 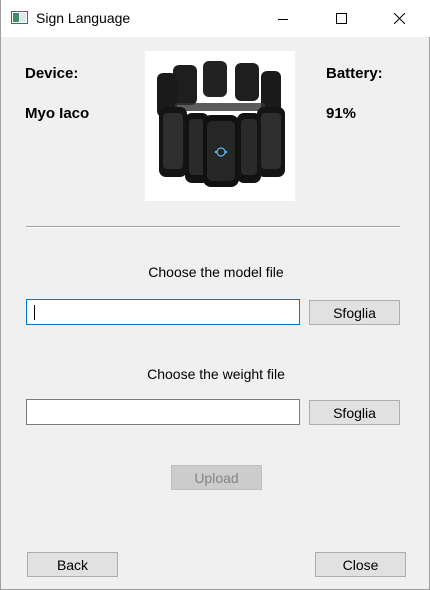 What do you see at coordinates (216, 374) in the screenshot?
I see `weight-file-caption: Choose the weight file` at bounding box center [216, 374].